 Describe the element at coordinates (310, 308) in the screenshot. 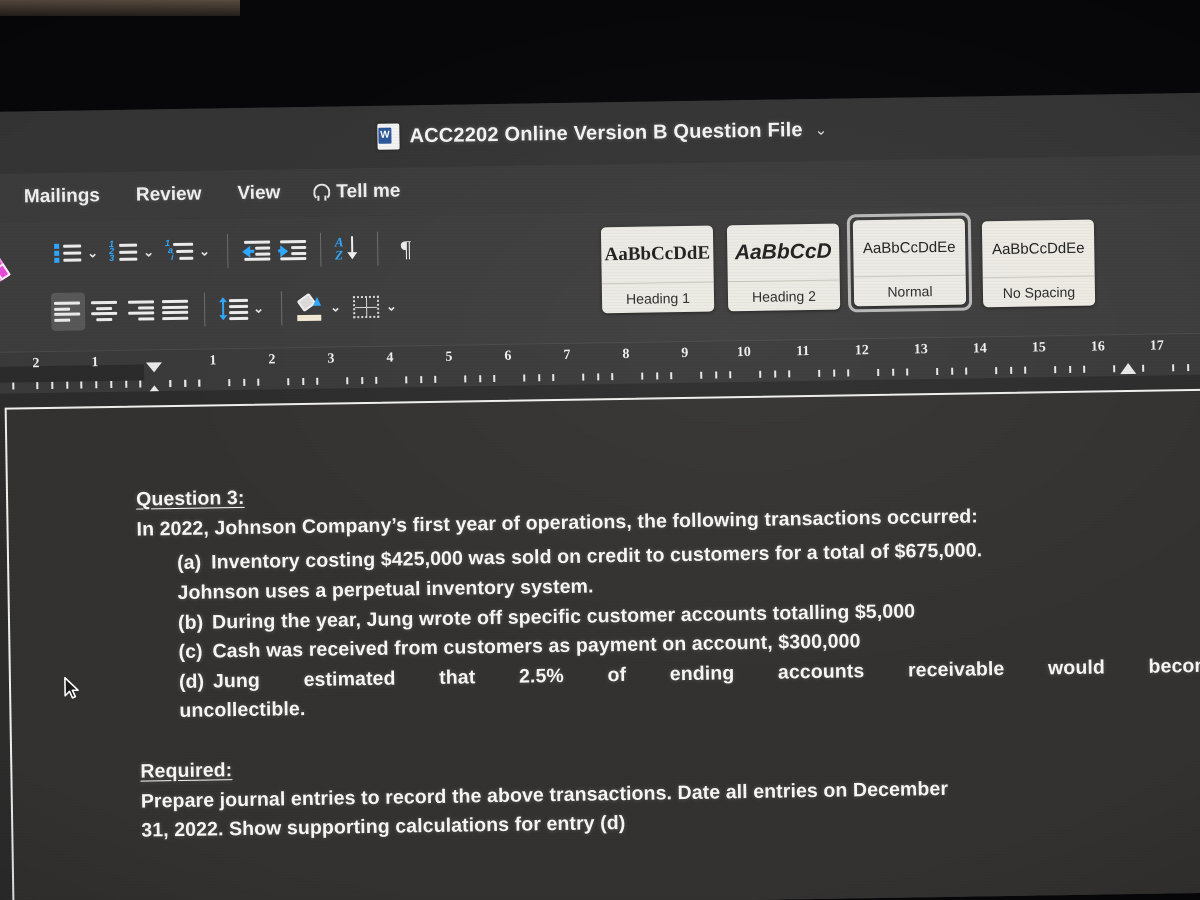

I see `shading-button` at that location.